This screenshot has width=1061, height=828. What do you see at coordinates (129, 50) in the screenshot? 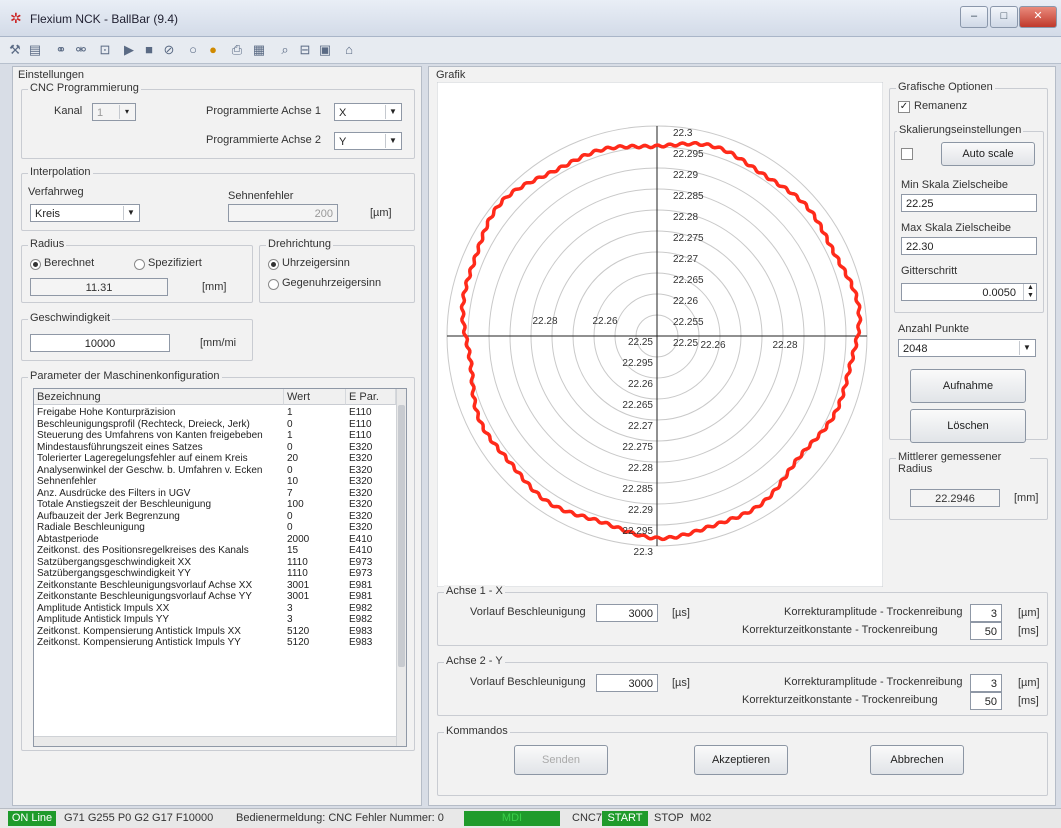
I see `play-icon: ▶` at bounding box center [129, 50].